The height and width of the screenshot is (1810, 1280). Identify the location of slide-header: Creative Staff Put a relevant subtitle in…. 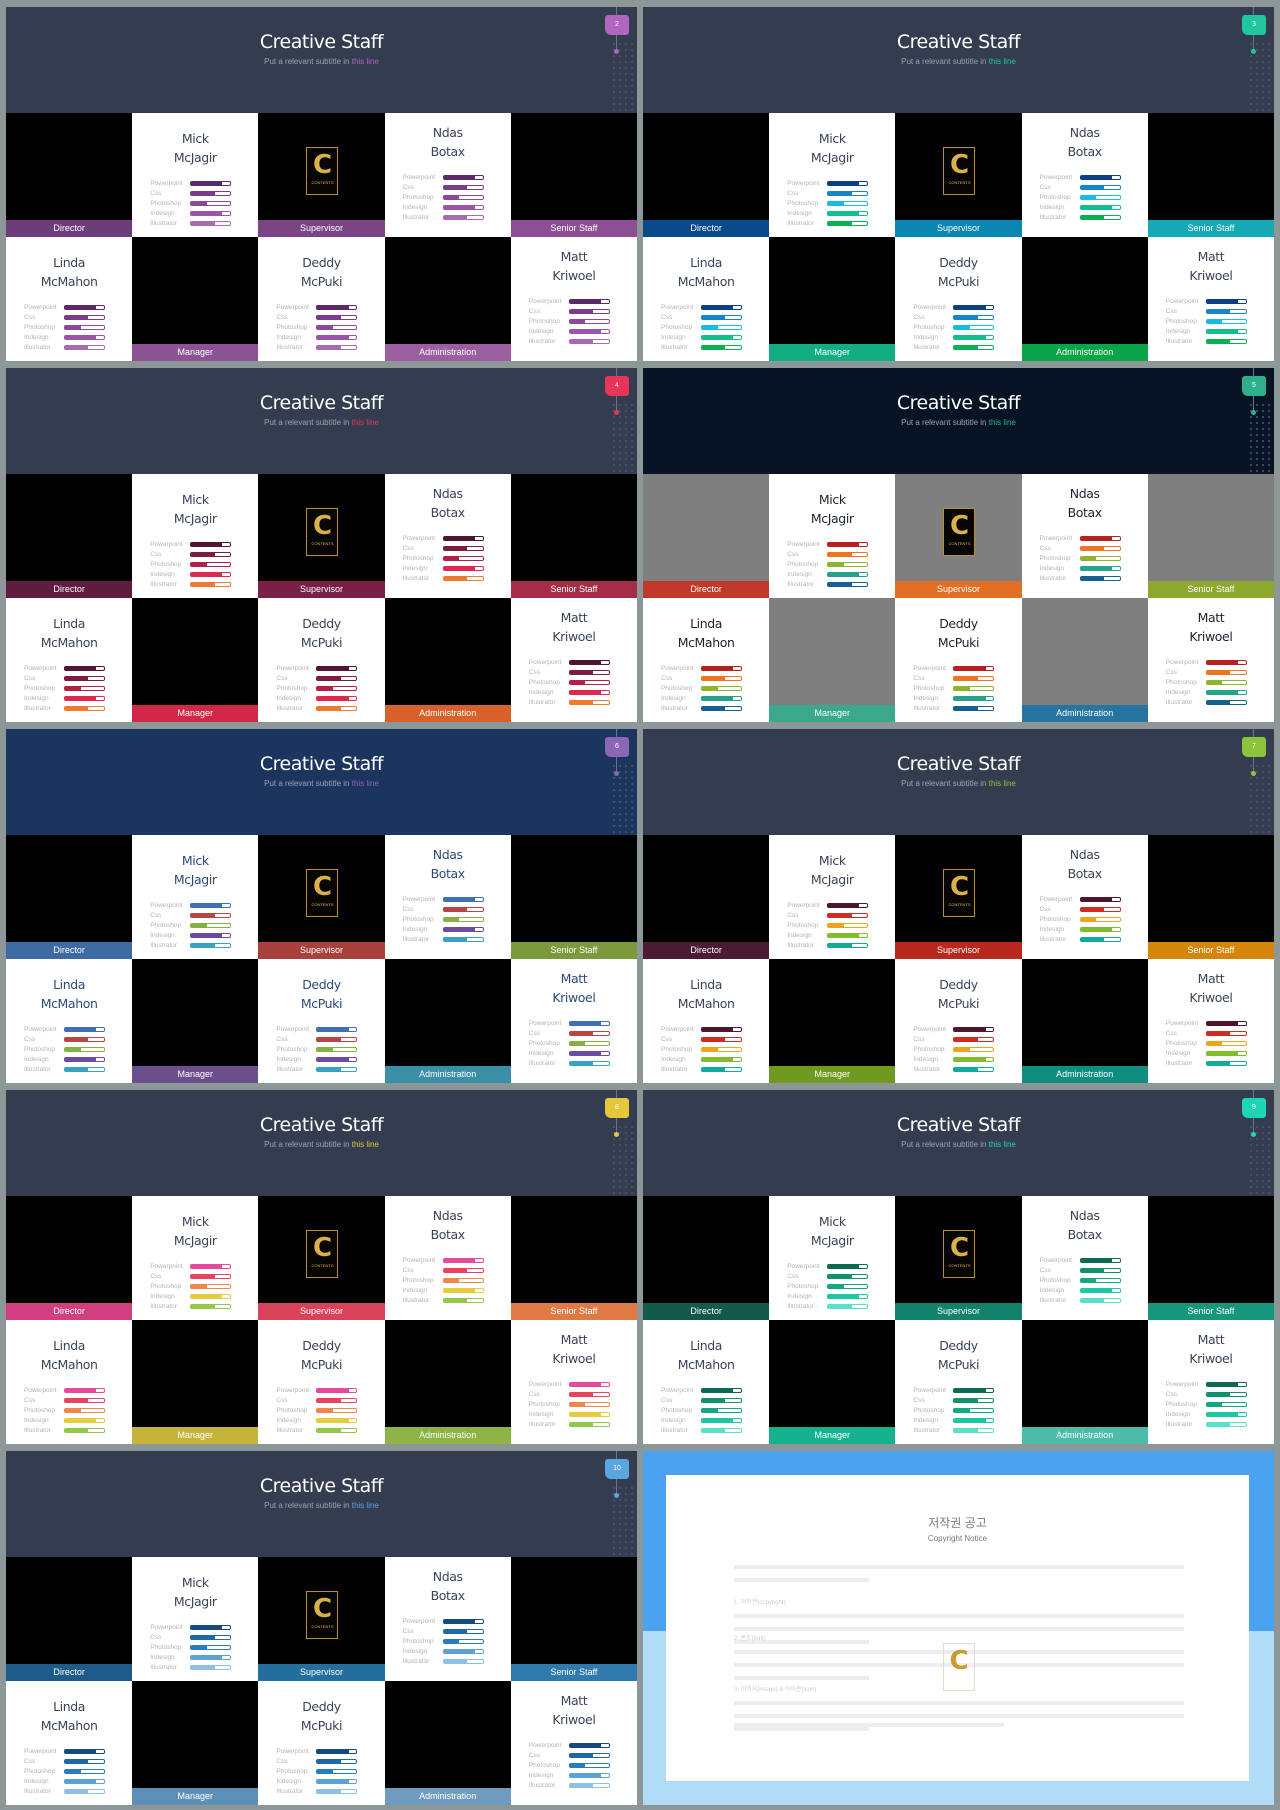
(958, 421).